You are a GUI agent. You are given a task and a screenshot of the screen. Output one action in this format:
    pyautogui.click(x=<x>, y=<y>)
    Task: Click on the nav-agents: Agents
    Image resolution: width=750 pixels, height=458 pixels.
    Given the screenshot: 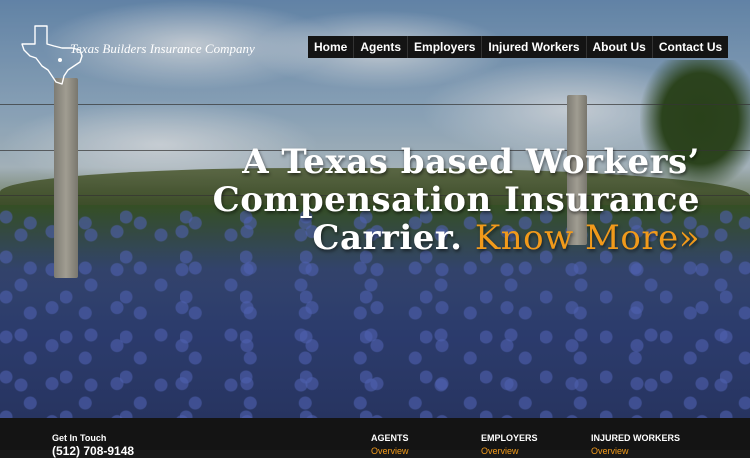 What is the action you would take?
    pyautogui.click(x=381, y=47)
    